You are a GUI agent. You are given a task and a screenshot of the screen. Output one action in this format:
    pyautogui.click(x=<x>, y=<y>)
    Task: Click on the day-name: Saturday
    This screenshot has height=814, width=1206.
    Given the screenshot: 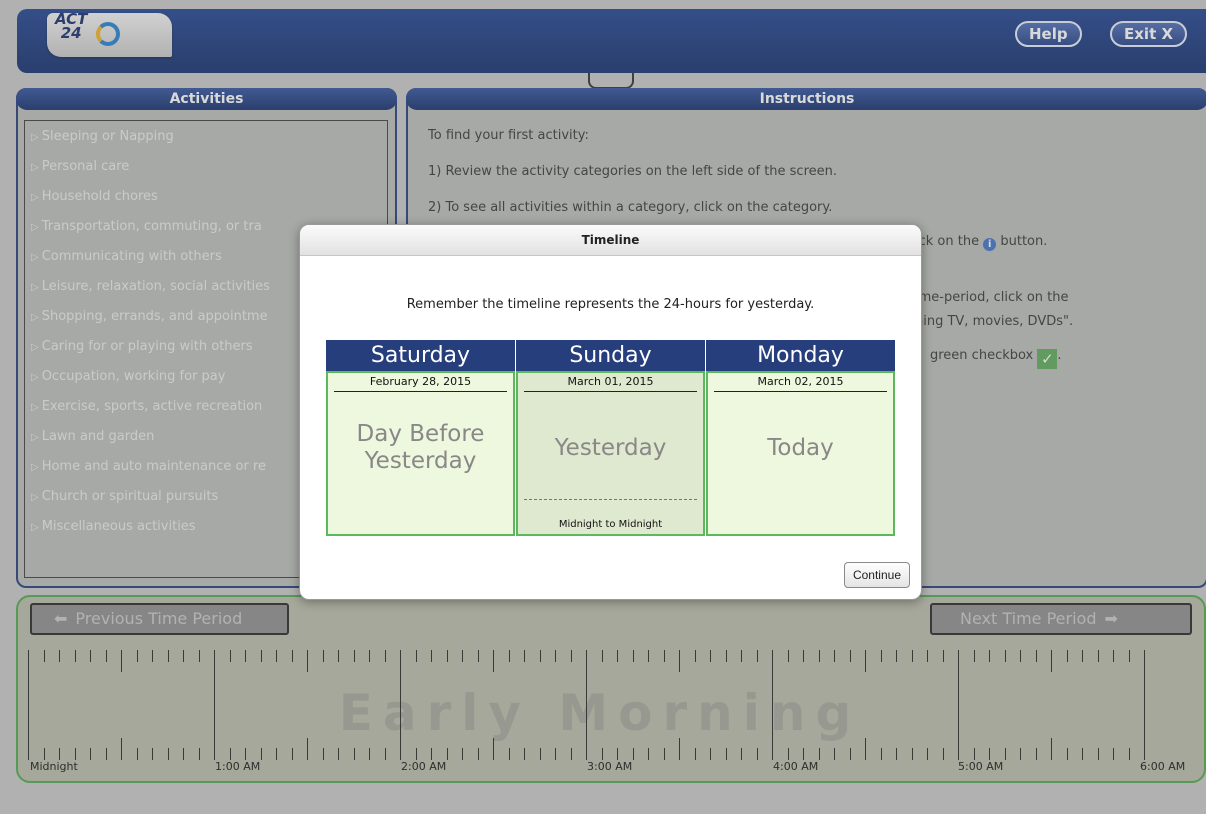 What is the action you would take?
    pyautogui.click(x=420, y=355)
    